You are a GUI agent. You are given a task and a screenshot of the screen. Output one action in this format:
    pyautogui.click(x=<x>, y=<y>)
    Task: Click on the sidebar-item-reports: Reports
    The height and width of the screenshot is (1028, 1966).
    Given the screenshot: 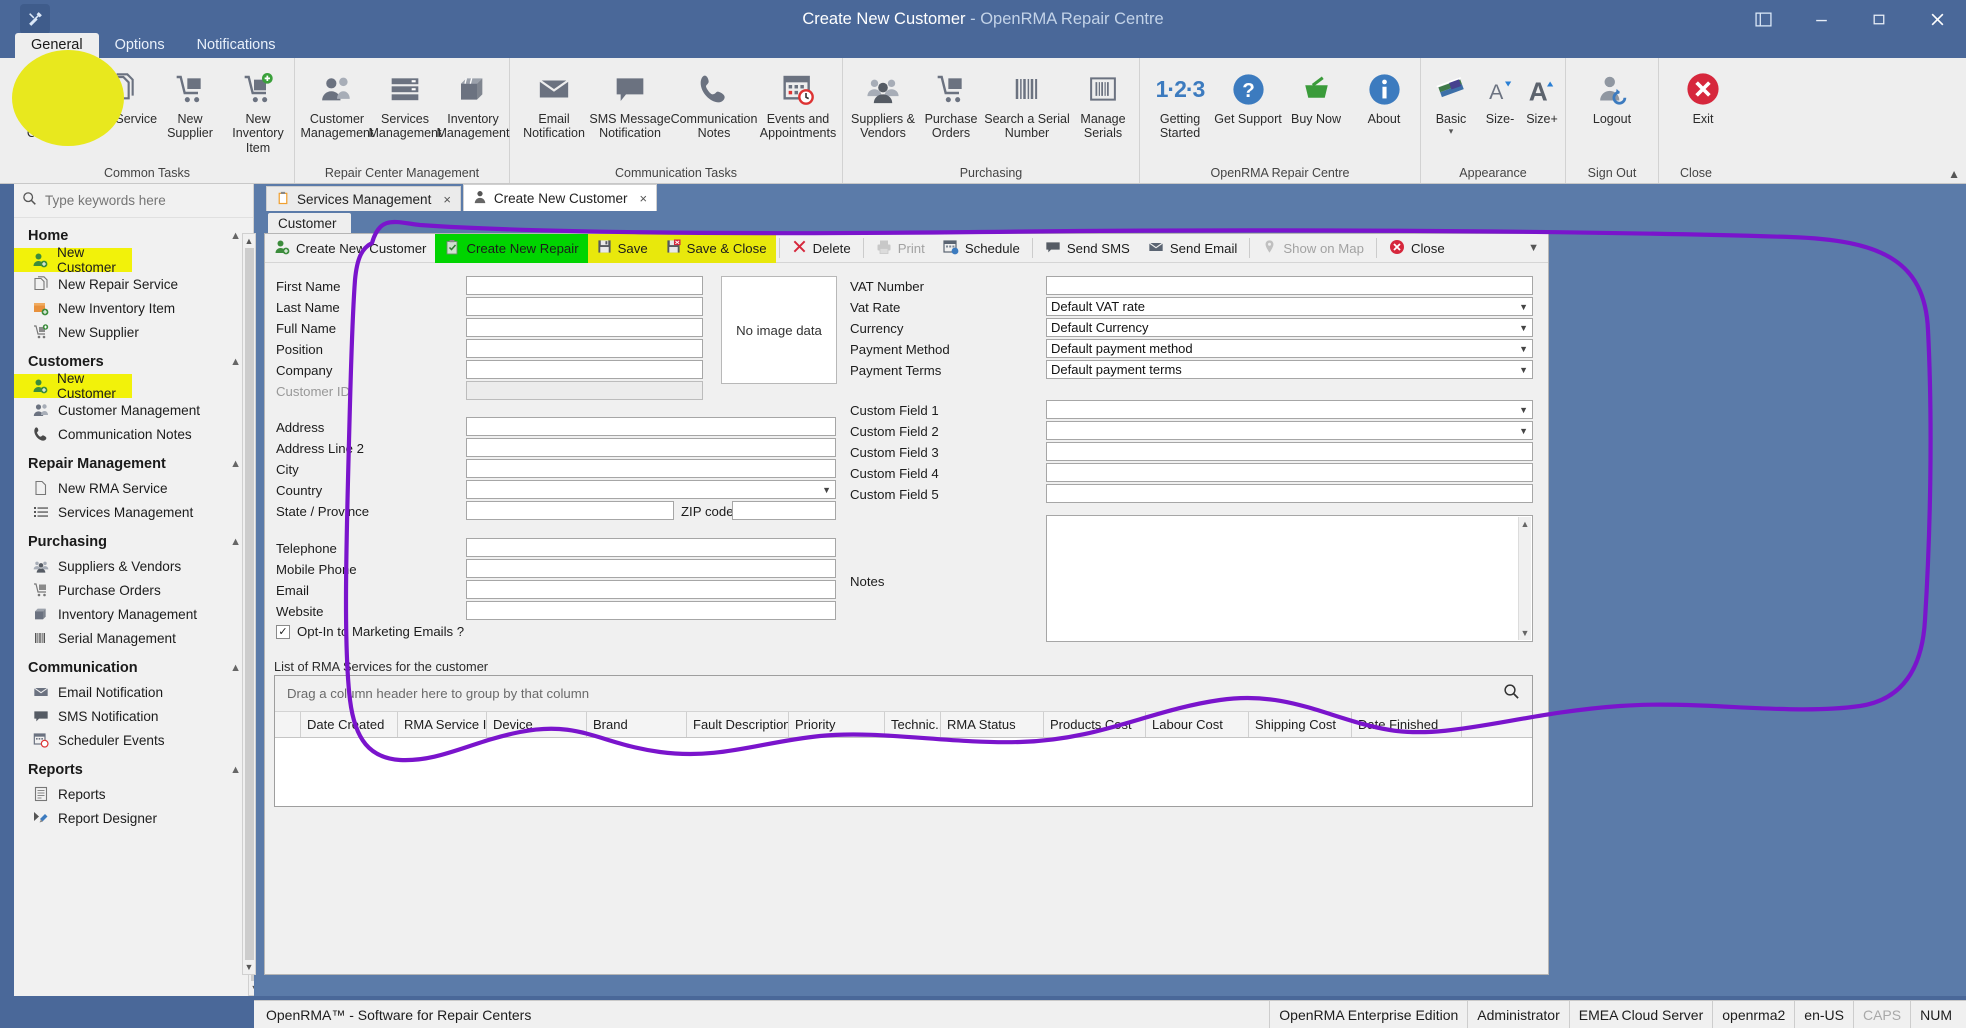 What is the action you would take?
    pyautogui.click(x=133, y=794)
    